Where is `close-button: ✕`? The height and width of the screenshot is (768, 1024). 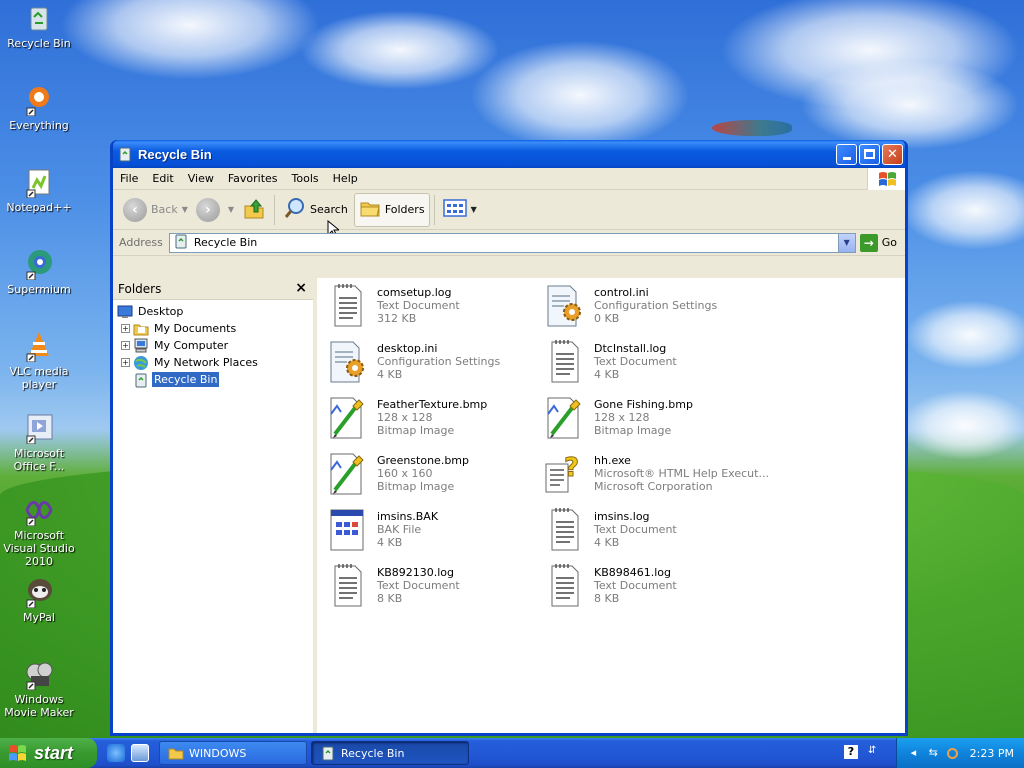
close-button: ✕ is located at coordinates (892, 154).